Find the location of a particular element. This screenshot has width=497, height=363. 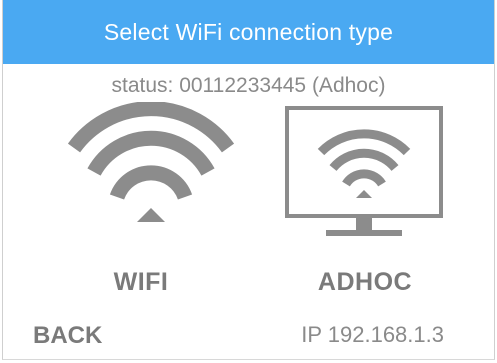

wifi-icon is located at coordinates (151, 162).